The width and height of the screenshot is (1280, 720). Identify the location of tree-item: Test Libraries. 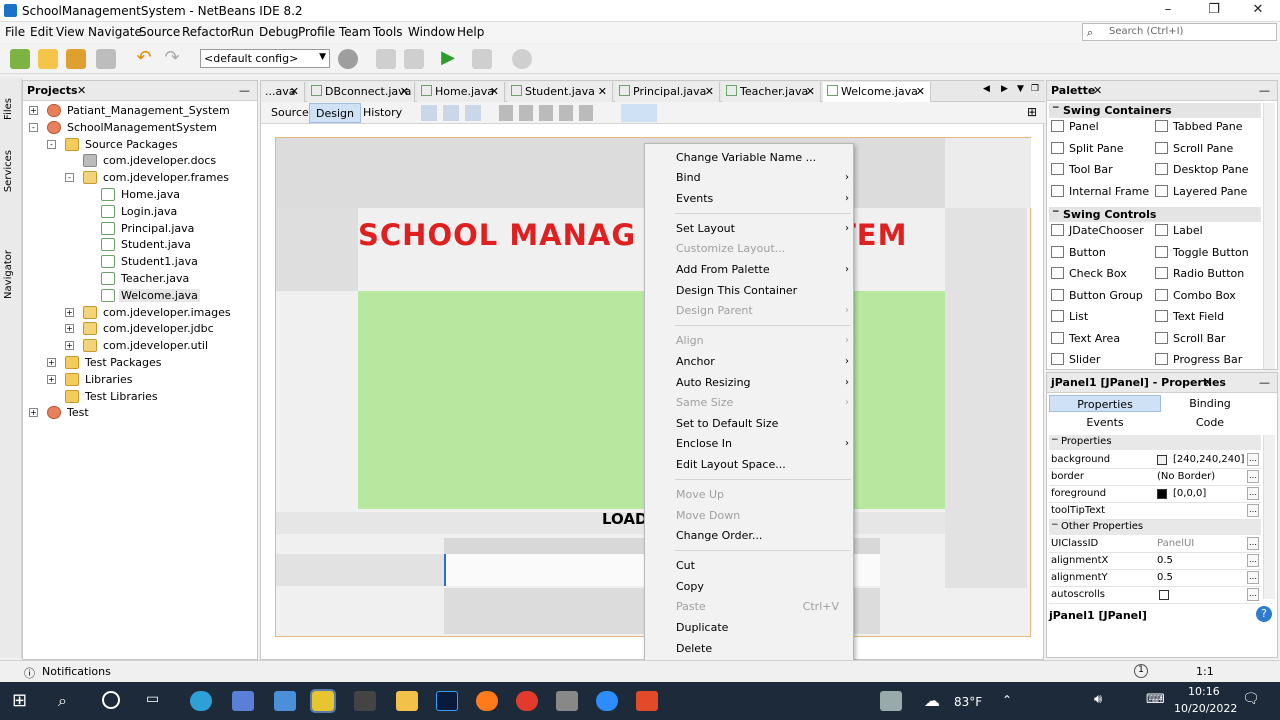
(140, 397).